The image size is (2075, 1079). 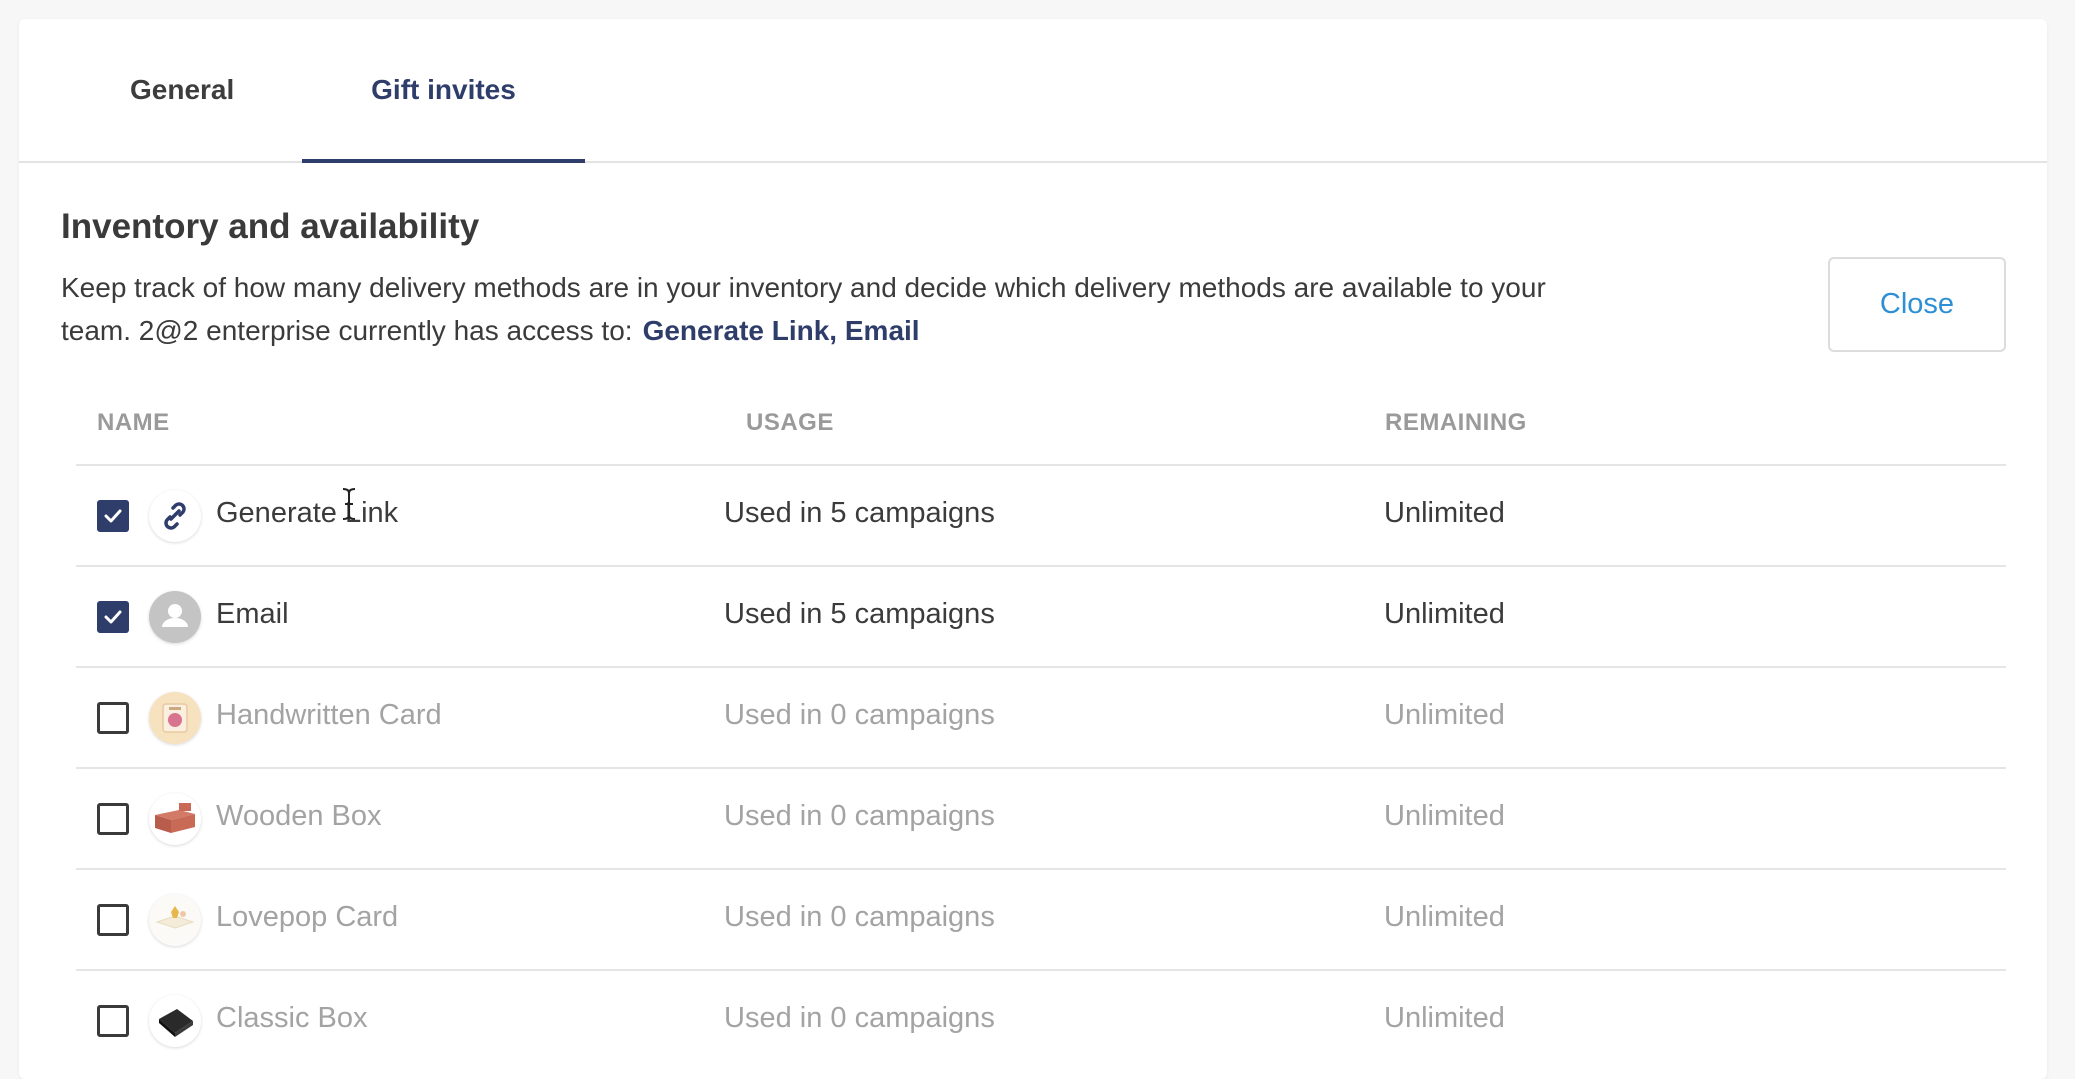 I want to click on classic-box-icon, so click(x=175, y=1021).